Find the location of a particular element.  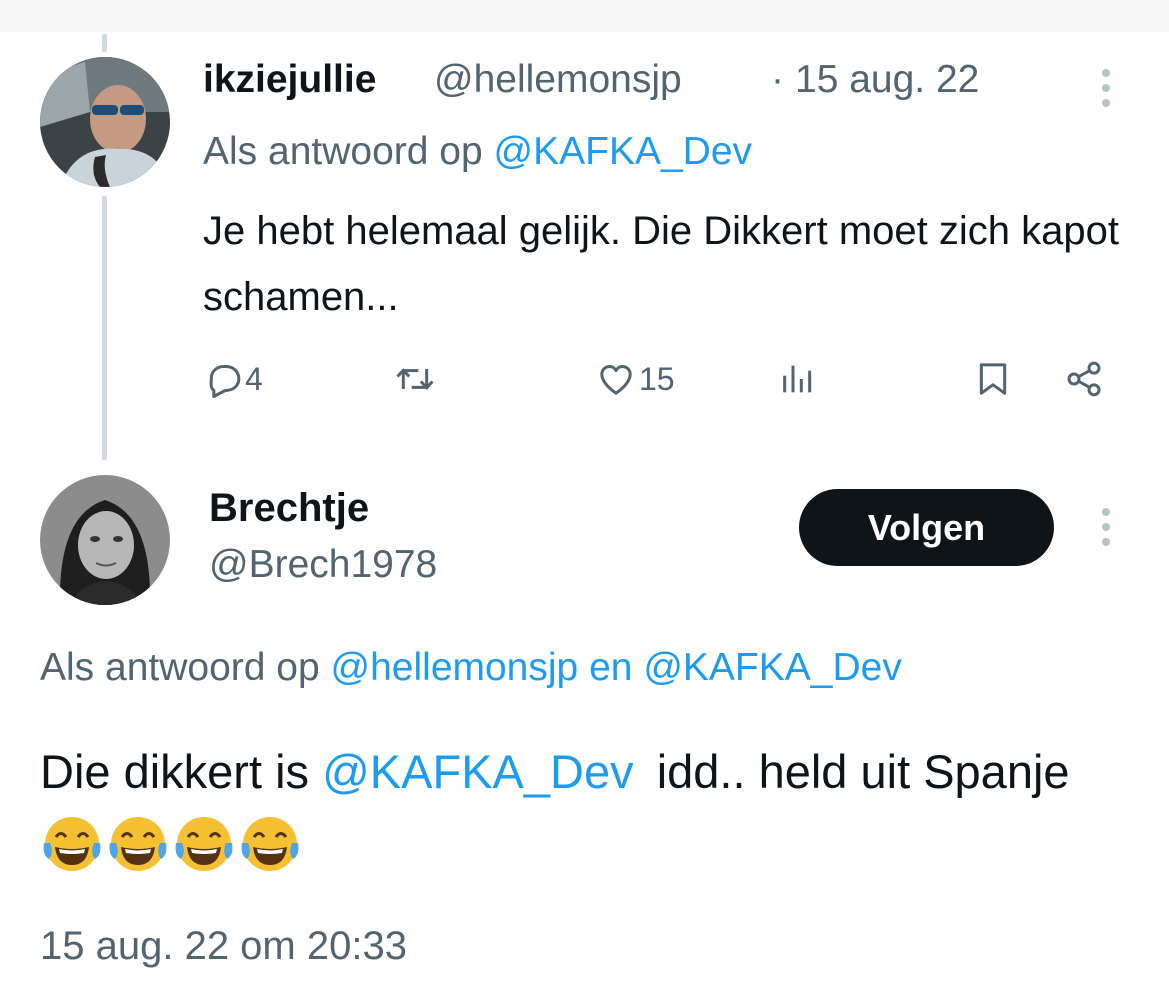

reply-context: Als antwoord op @KAFKA_Dev is located at coordinates (477, 152).